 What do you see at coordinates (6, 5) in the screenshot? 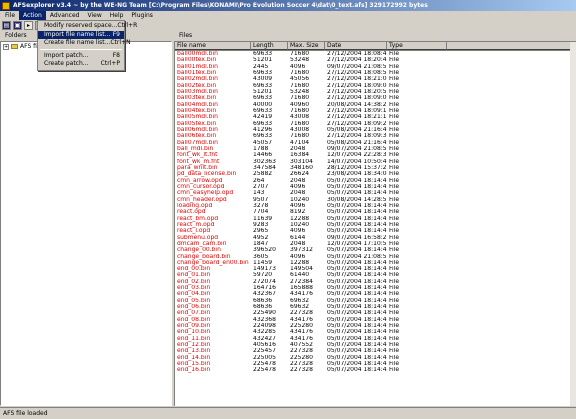
I see `app-icon` at bounding box center [6, 5].